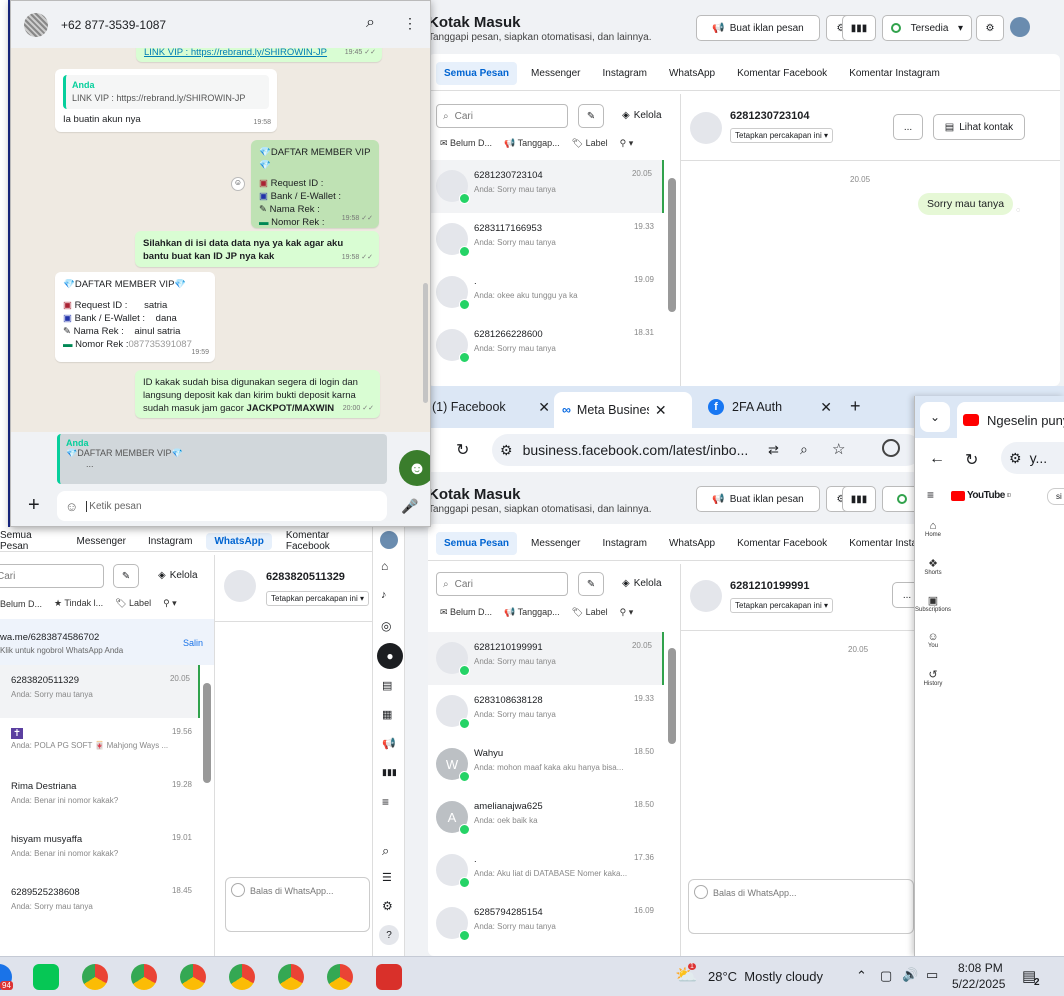  Describe the element at coordinates (46, 977) in the screenshot. I see `line-icon` at that location.